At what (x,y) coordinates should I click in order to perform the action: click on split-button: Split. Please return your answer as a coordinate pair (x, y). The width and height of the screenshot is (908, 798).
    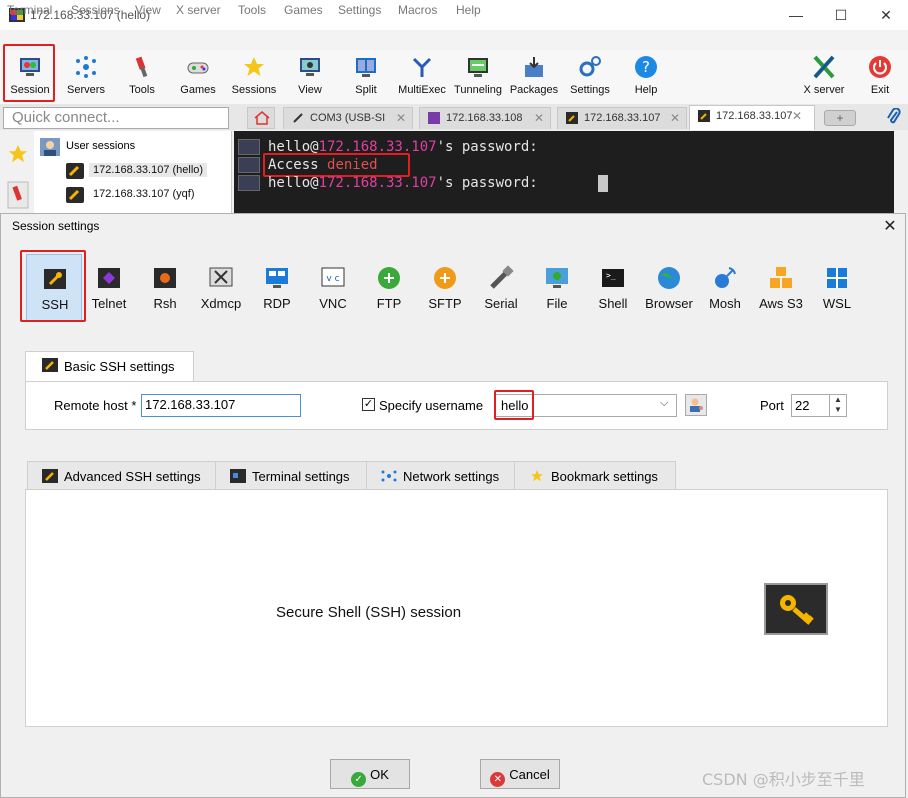
    Looking at the image, I should click on (366, 76).